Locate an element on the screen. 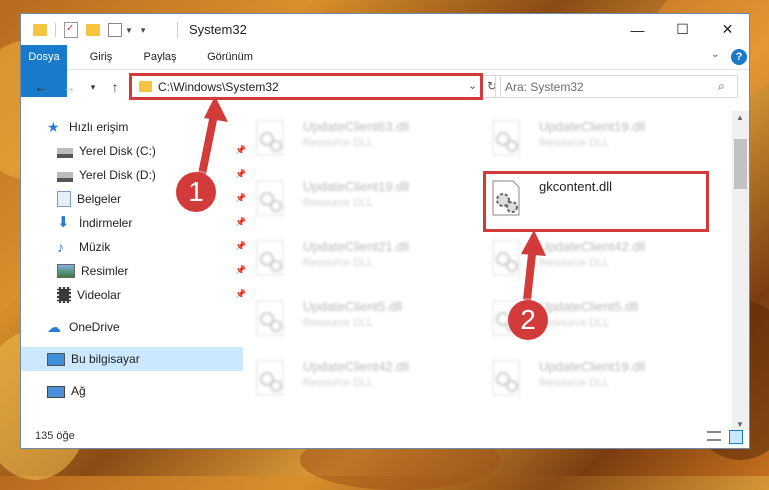 This screenshot has width=769, height=490. arrow-up-icon: ↑ is located at coordinates (115, 87).